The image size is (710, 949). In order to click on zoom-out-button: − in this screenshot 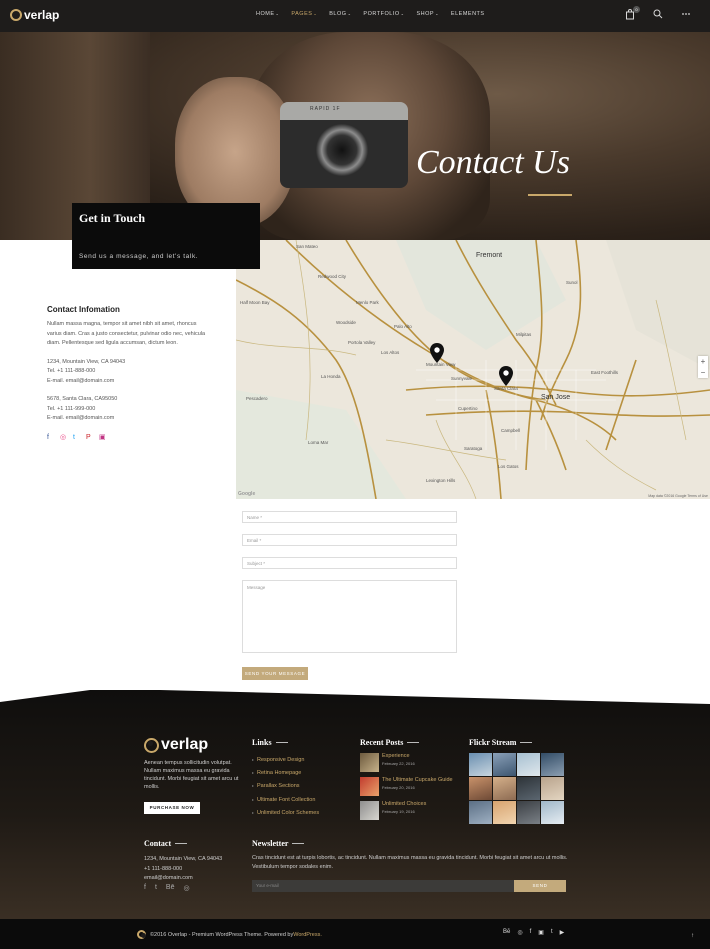, I will do `click(703, 372)`.